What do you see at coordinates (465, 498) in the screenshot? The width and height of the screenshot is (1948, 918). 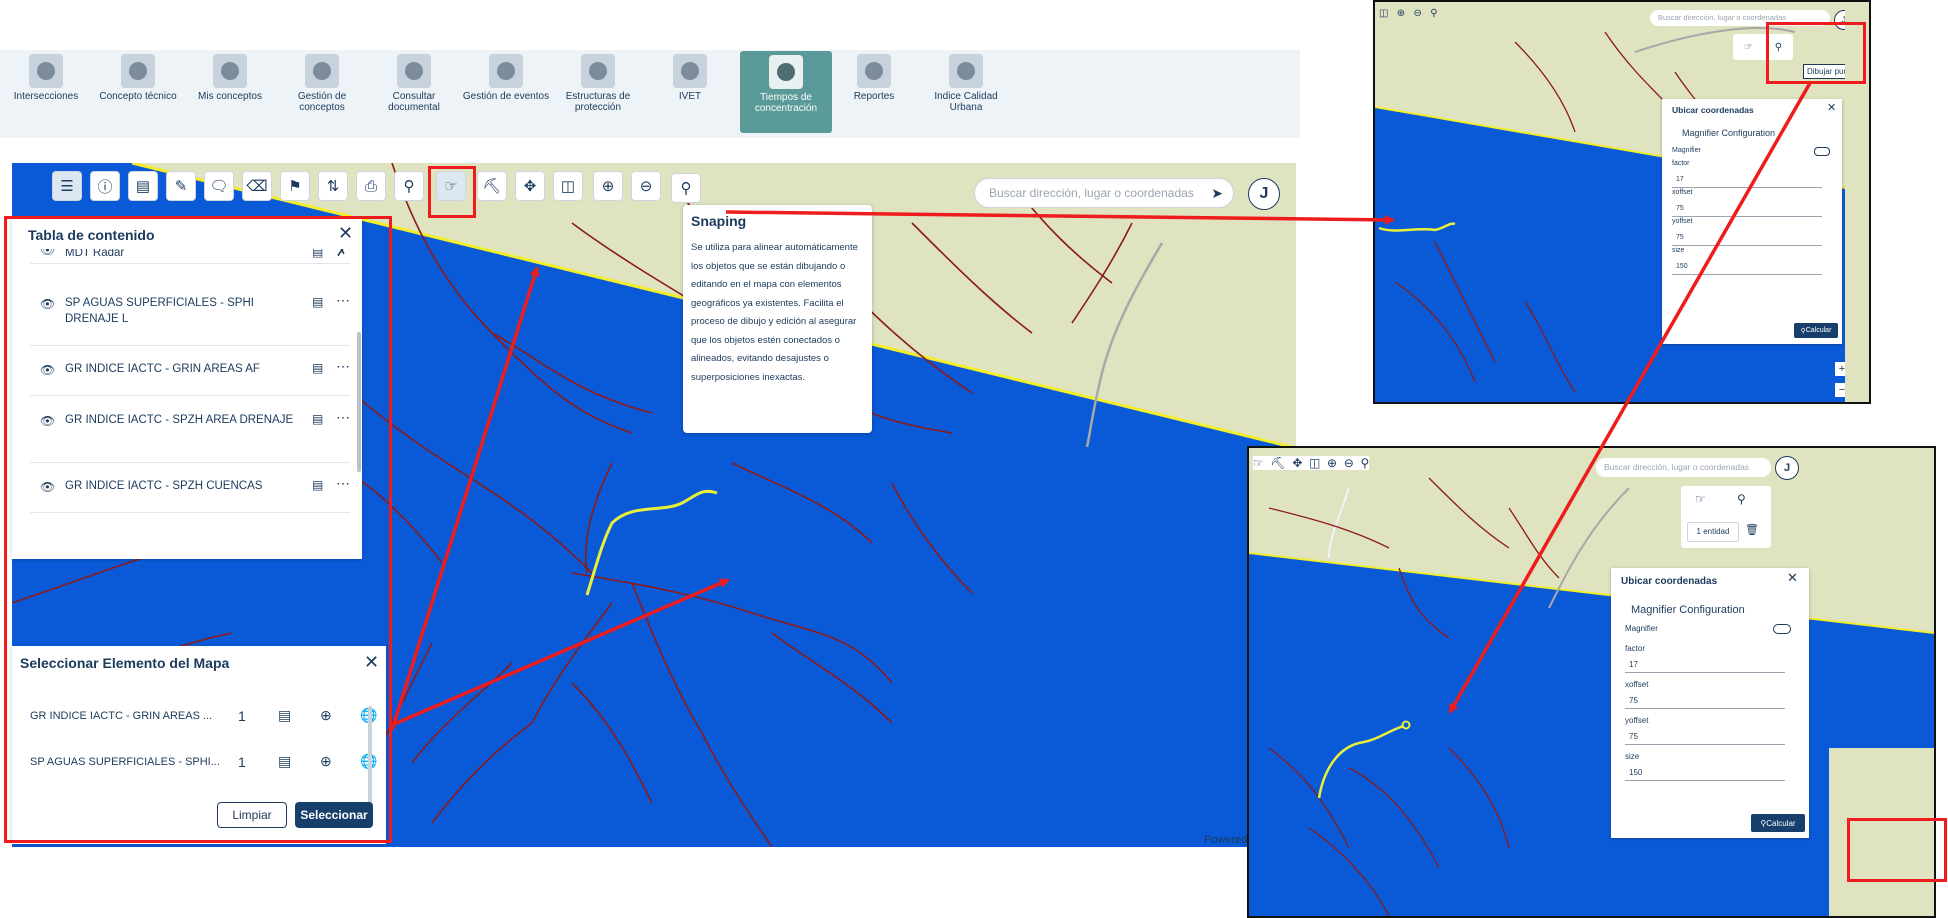 I see `arrow-to-boundary` at bounding box center [465, 498].